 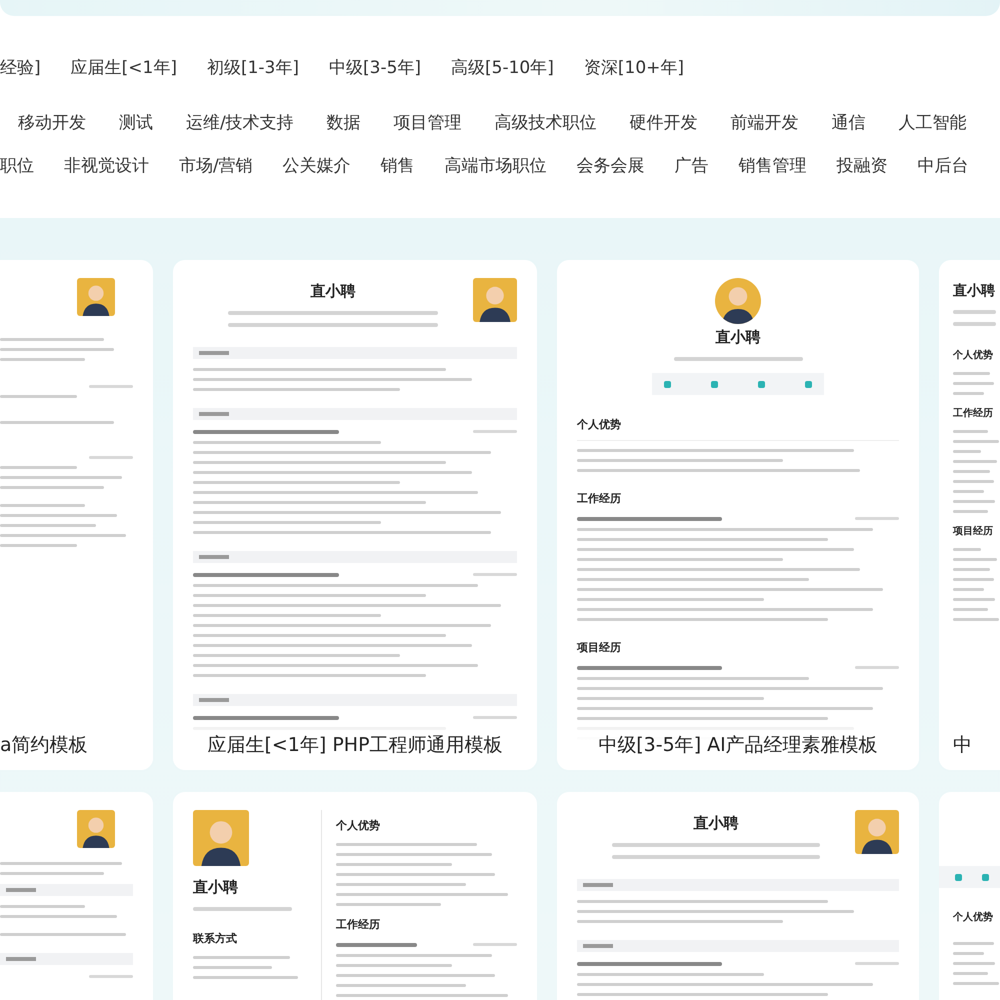 I want to click on template-card: 直小聘 联系方式 个人优势 工作经历, so click(x=355, y=896).